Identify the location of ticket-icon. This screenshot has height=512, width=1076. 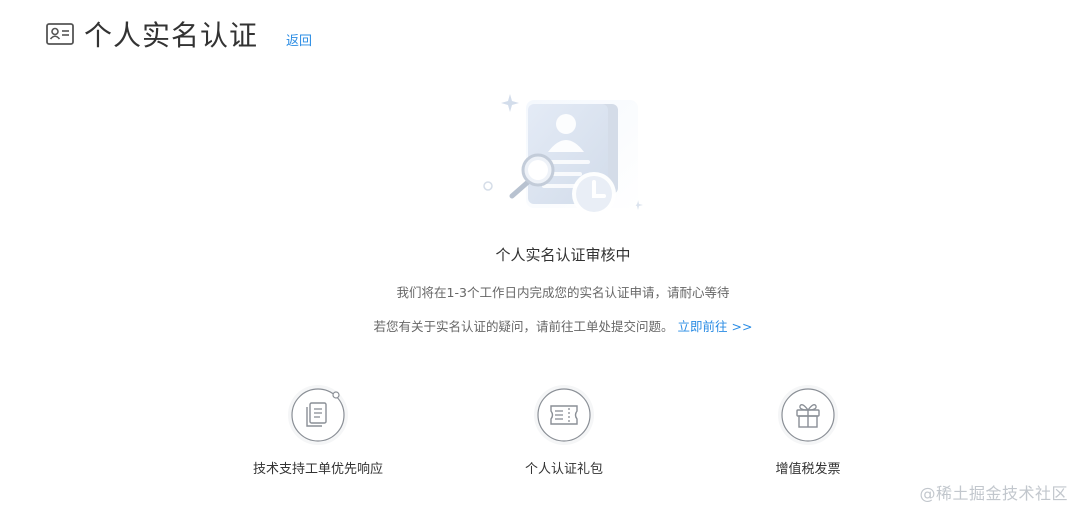
(564, 415).